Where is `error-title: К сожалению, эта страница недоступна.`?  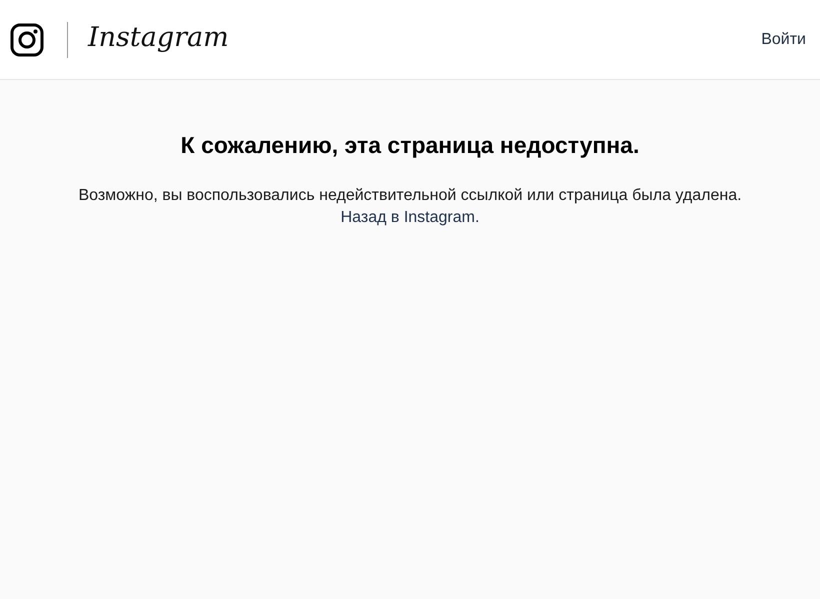
error-title: К сожалению, эта страница недоступна. is located at coordinates (410, 145).